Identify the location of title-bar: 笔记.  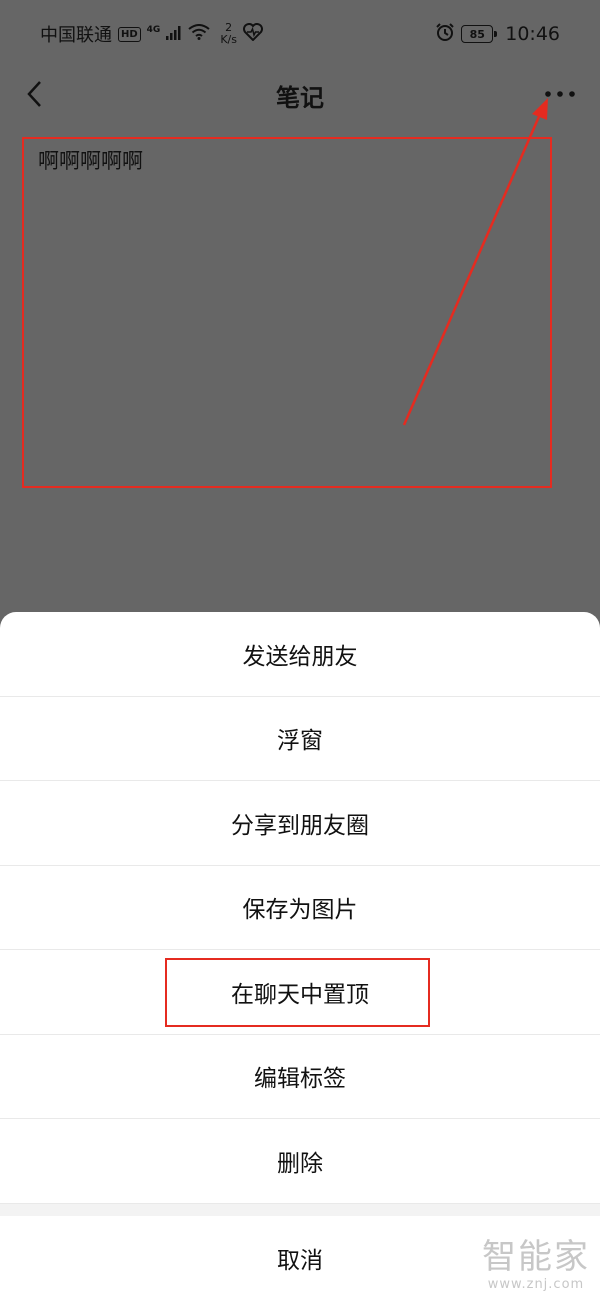
(300, 95).